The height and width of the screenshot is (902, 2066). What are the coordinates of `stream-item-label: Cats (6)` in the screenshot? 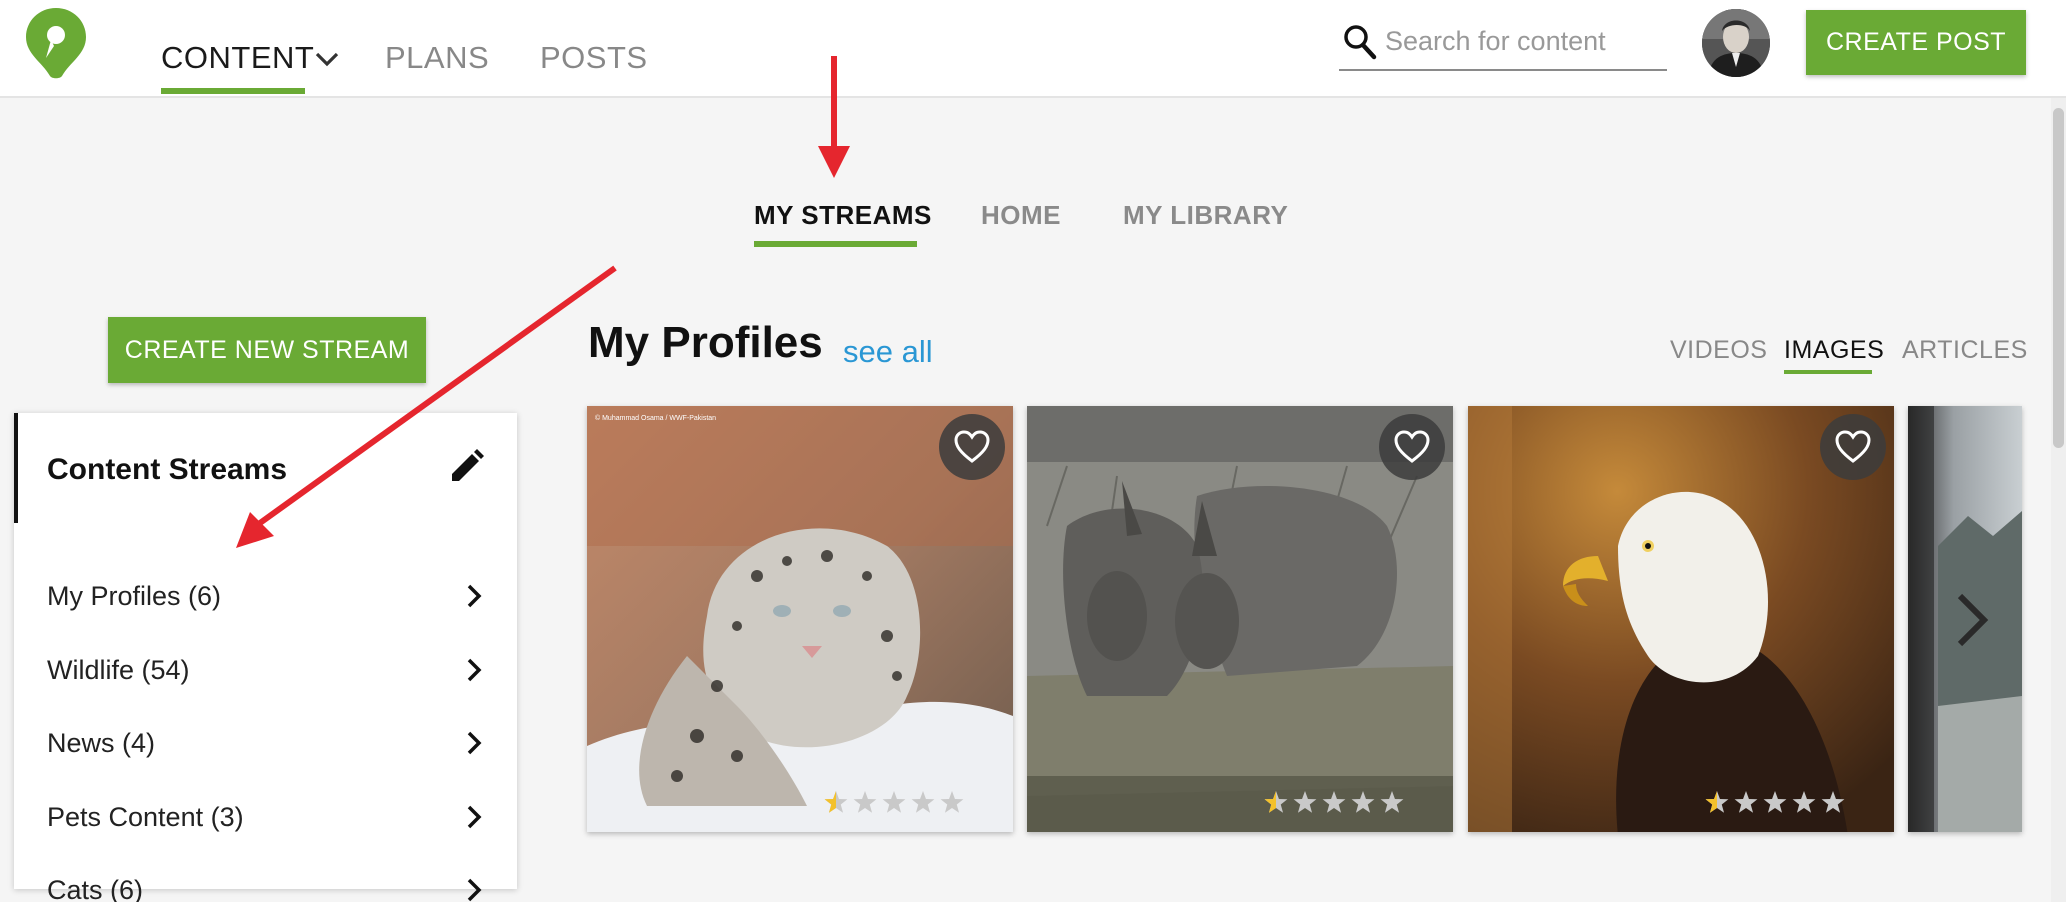 It's located at (95, 888).